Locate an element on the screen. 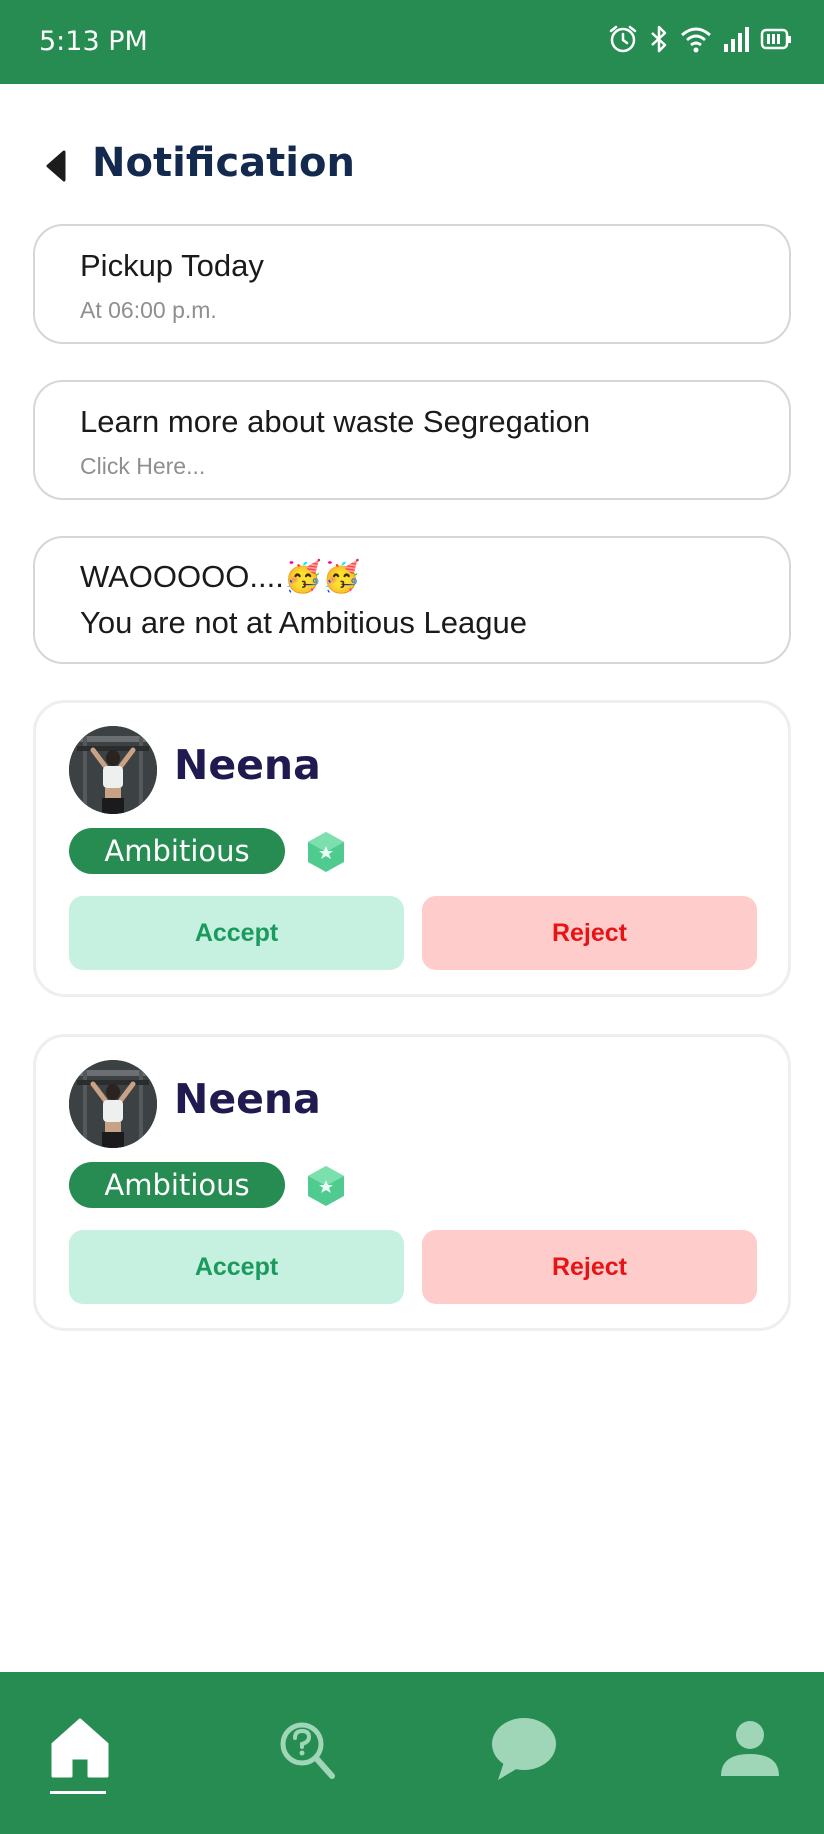  page-header: Notification is located at coordinates (412, 165).